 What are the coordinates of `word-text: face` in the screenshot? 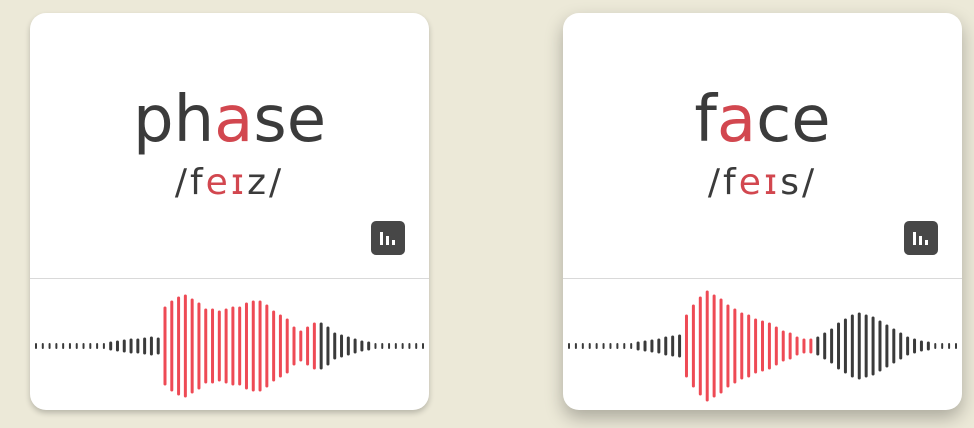 It's located at (762, 120).